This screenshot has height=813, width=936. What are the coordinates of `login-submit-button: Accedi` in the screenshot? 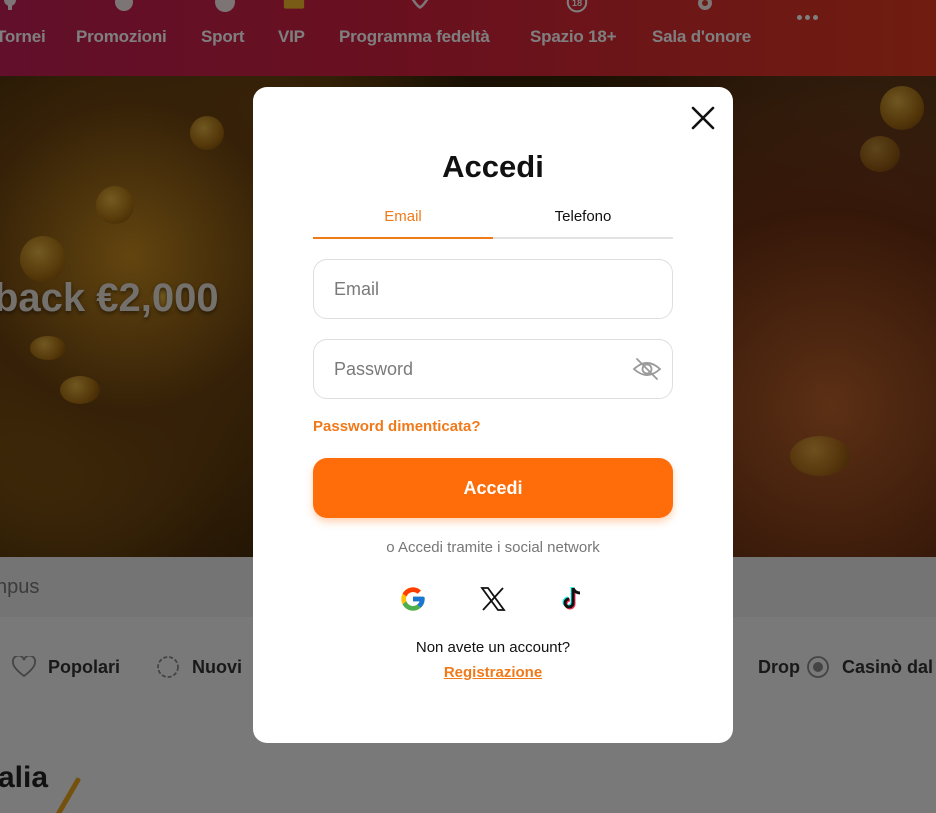 It's located at (493, 488).